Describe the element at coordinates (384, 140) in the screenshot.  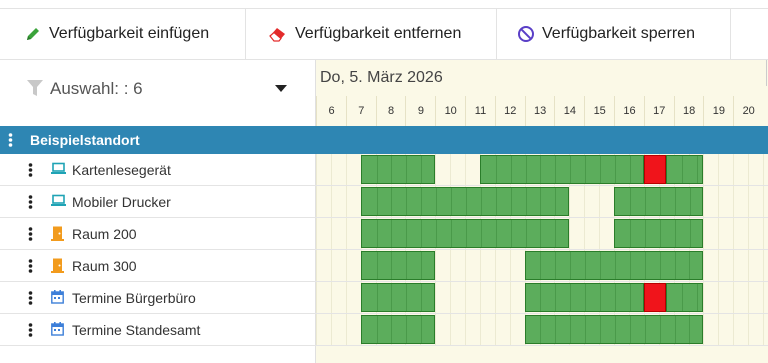
I see `location-group-header: Beispielstandort` at that location.